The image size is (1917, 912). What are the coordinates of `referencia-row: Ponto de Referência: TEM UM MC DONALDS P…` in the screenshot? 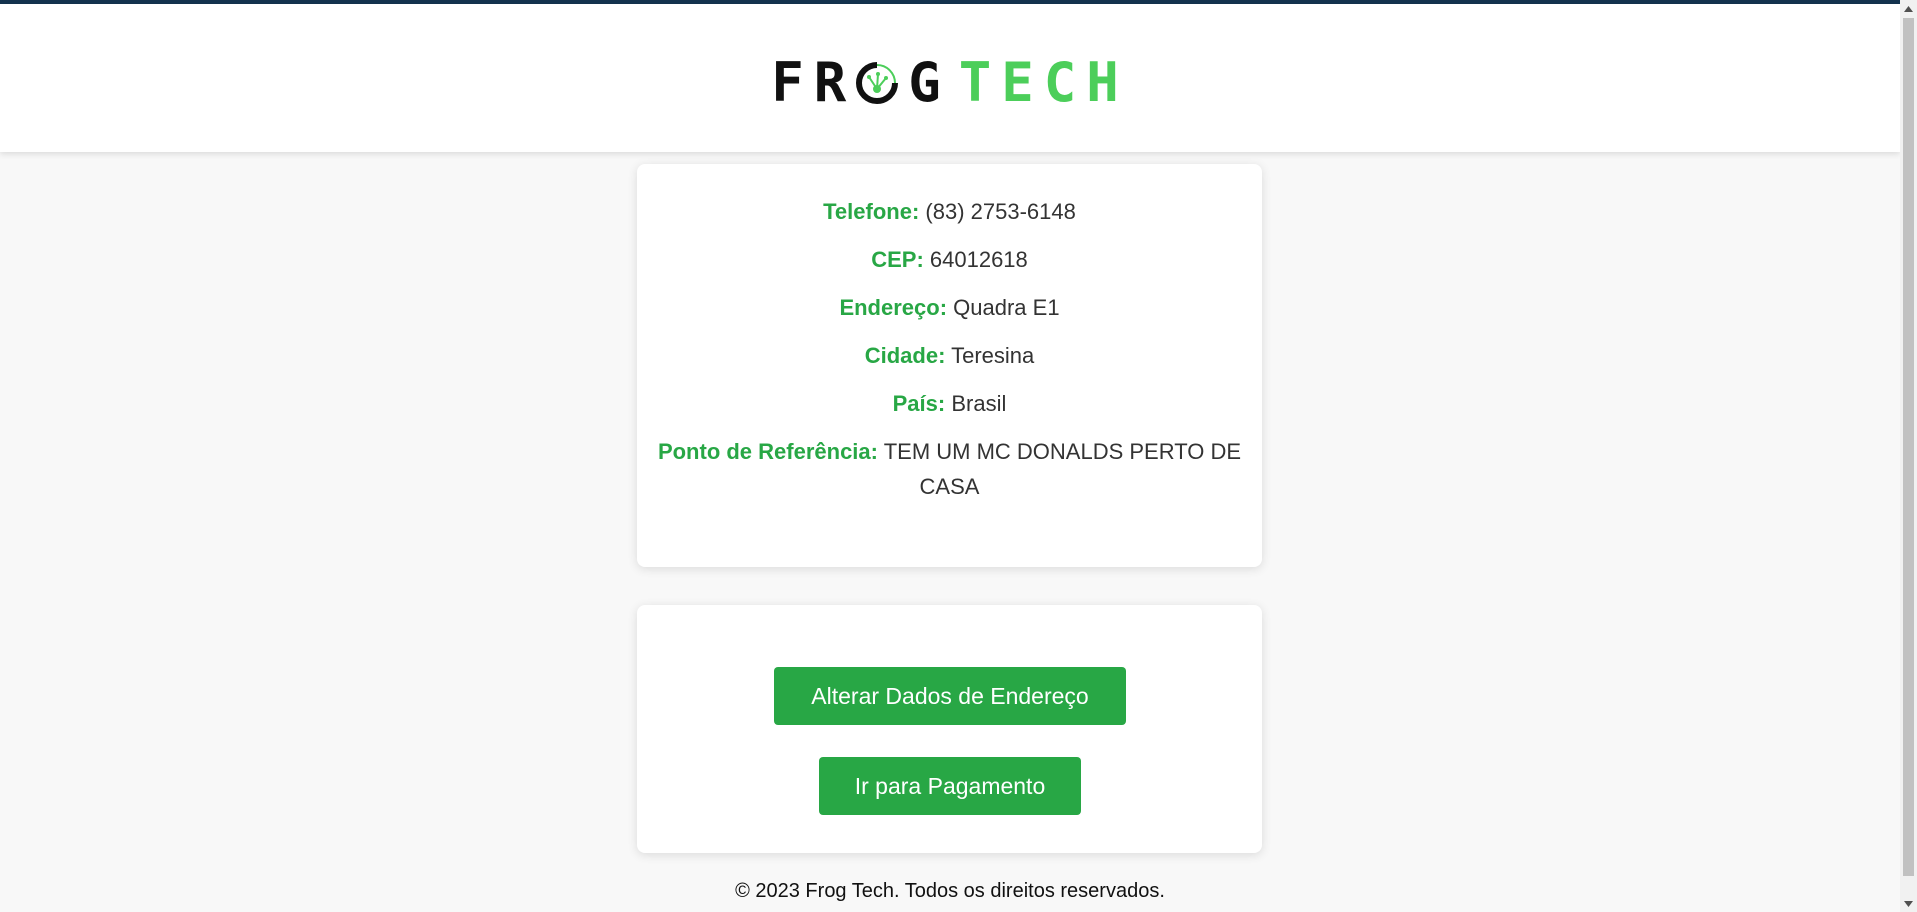 It's located at (949, 469).